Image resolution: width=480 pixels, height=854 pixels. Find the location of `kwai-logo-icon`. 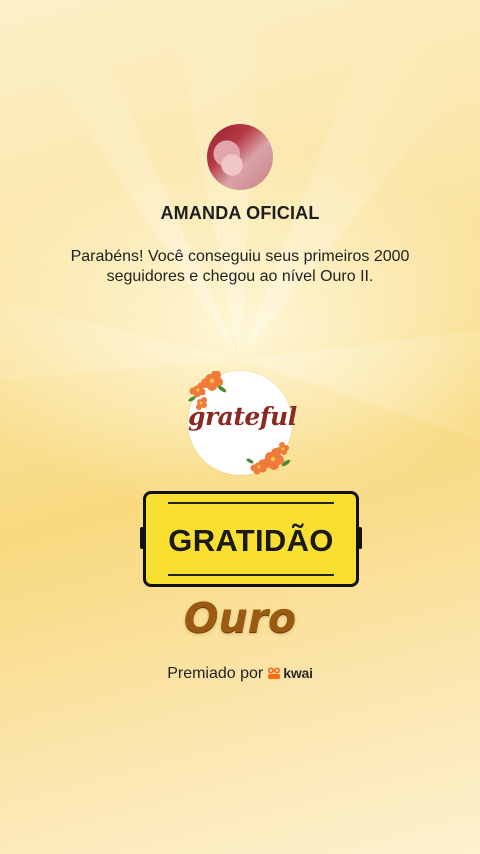

kwai-logo-icon is located at coordinates (274, 673).